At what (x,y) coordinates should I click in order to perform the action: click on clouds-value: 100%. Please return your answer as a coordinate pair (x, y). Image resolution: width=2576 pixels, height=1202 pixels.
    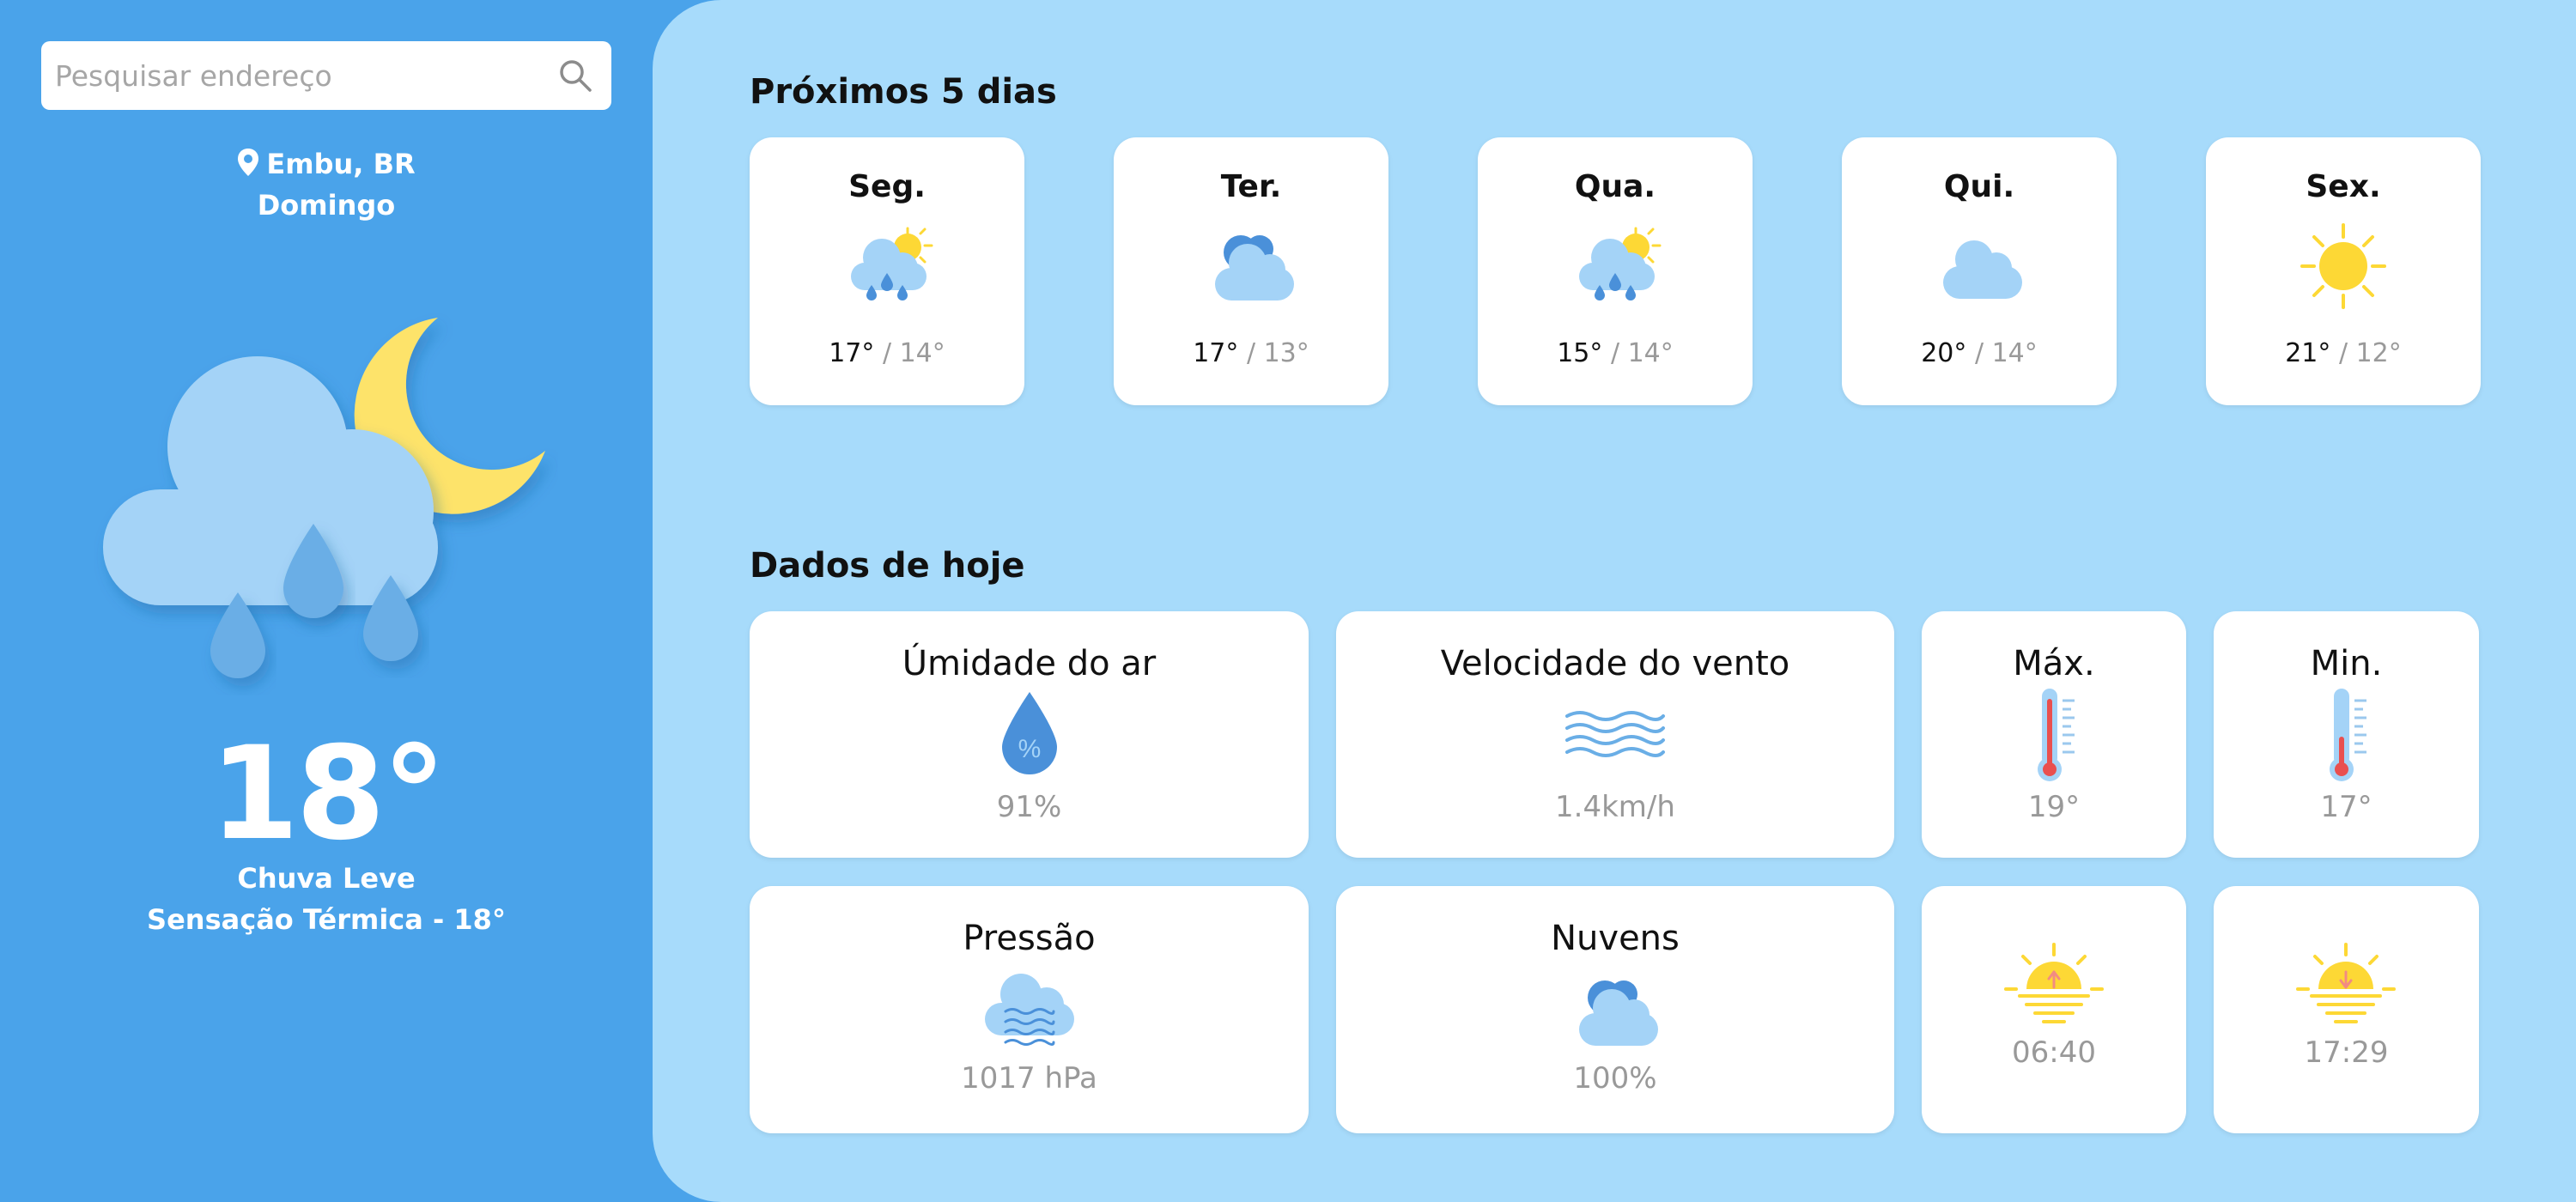
    Looking at the image, I should click on (1615, 1078).